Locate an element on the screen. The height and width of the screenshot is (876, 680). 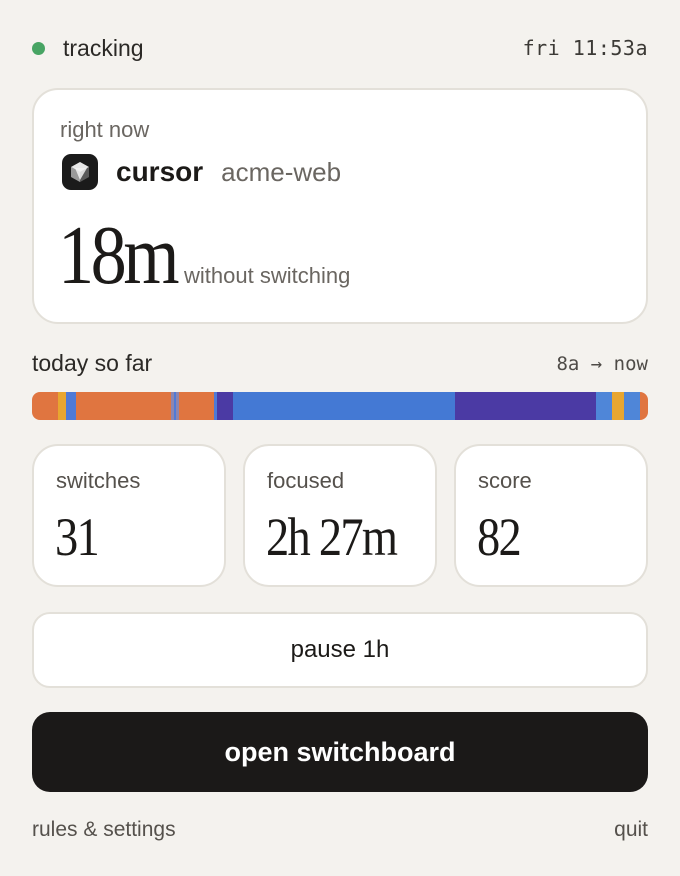
app-name: cursor is located at coordinates (160, 171).